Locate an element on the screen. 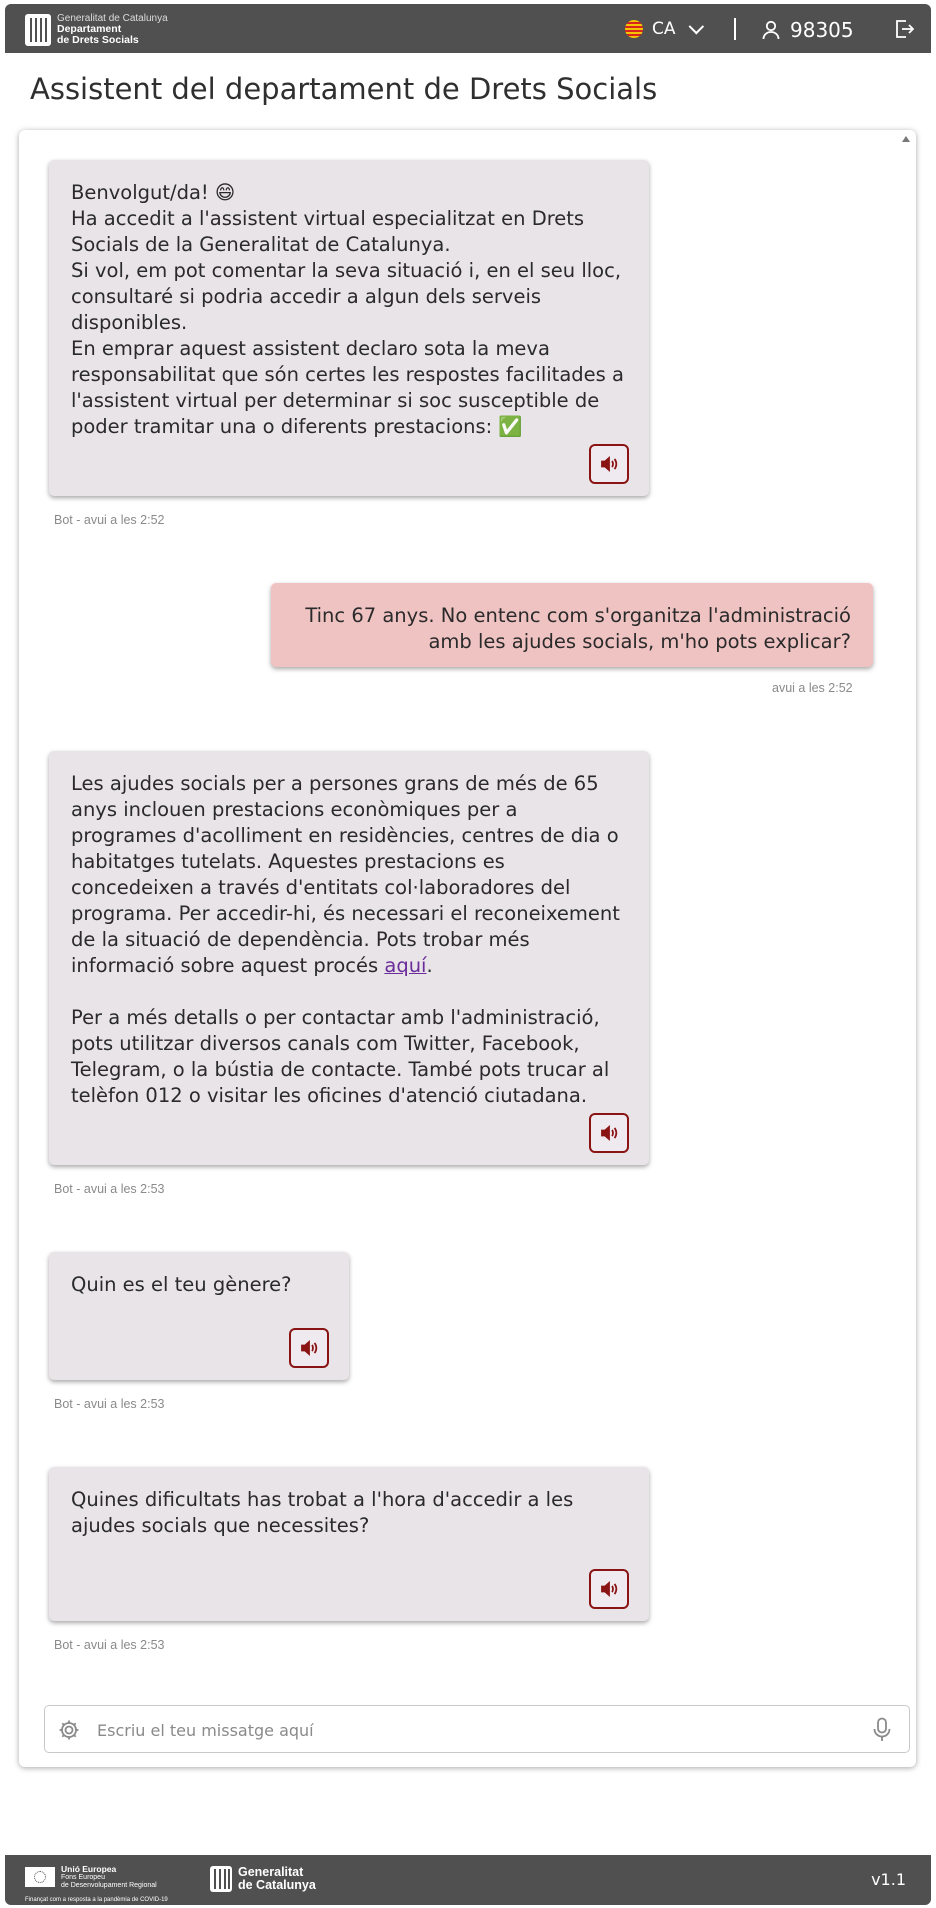 The width and height of the screenshot is (936, 1908). logout-button is located at coordinates (904, 31).